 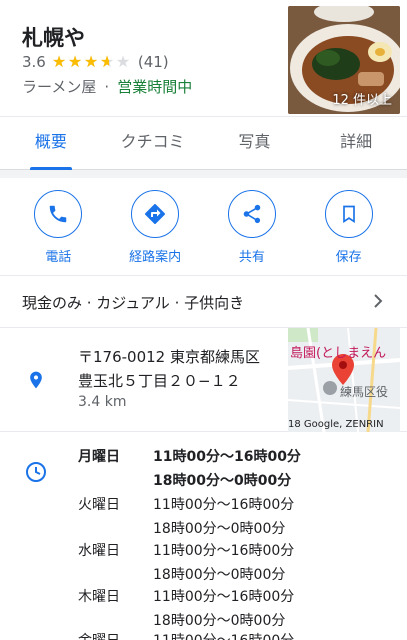 What do you see at coordinates (362, 100) in the screenshot?
I see `photo-count: 12 件以上` at bounding box center [362, 100].